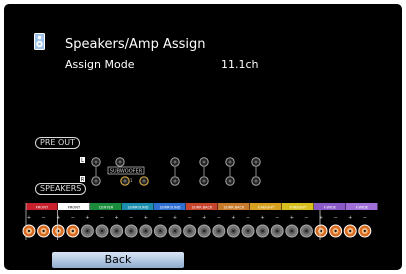 The width and height of the screenshot is (406, 274). Describe the element at coordinates (106, 208) in the screenshot. I see `speaker-group-label: CENTER` at that location.